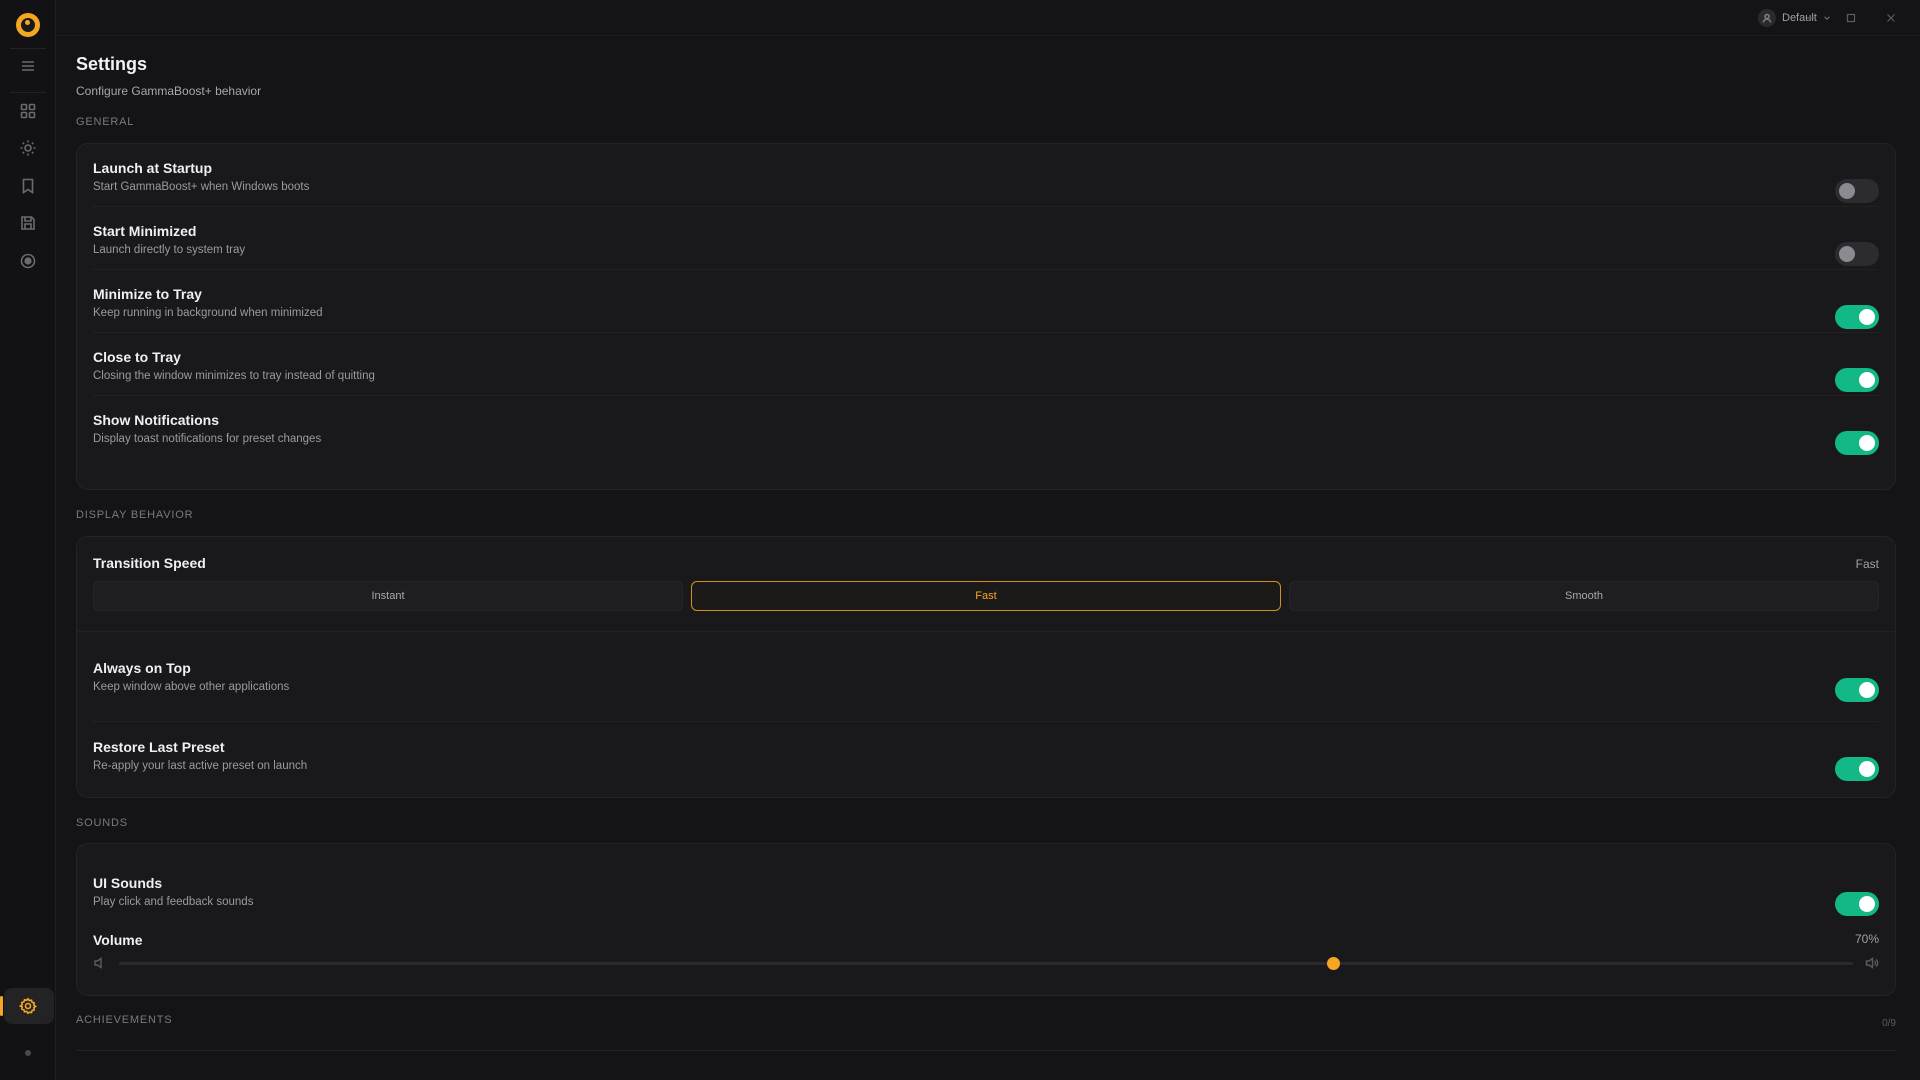  Describe the element at coordinates (201, 187) in the screenshot. I see `setting-desc: Start GammaBoost+ when Windows boots` at that location.